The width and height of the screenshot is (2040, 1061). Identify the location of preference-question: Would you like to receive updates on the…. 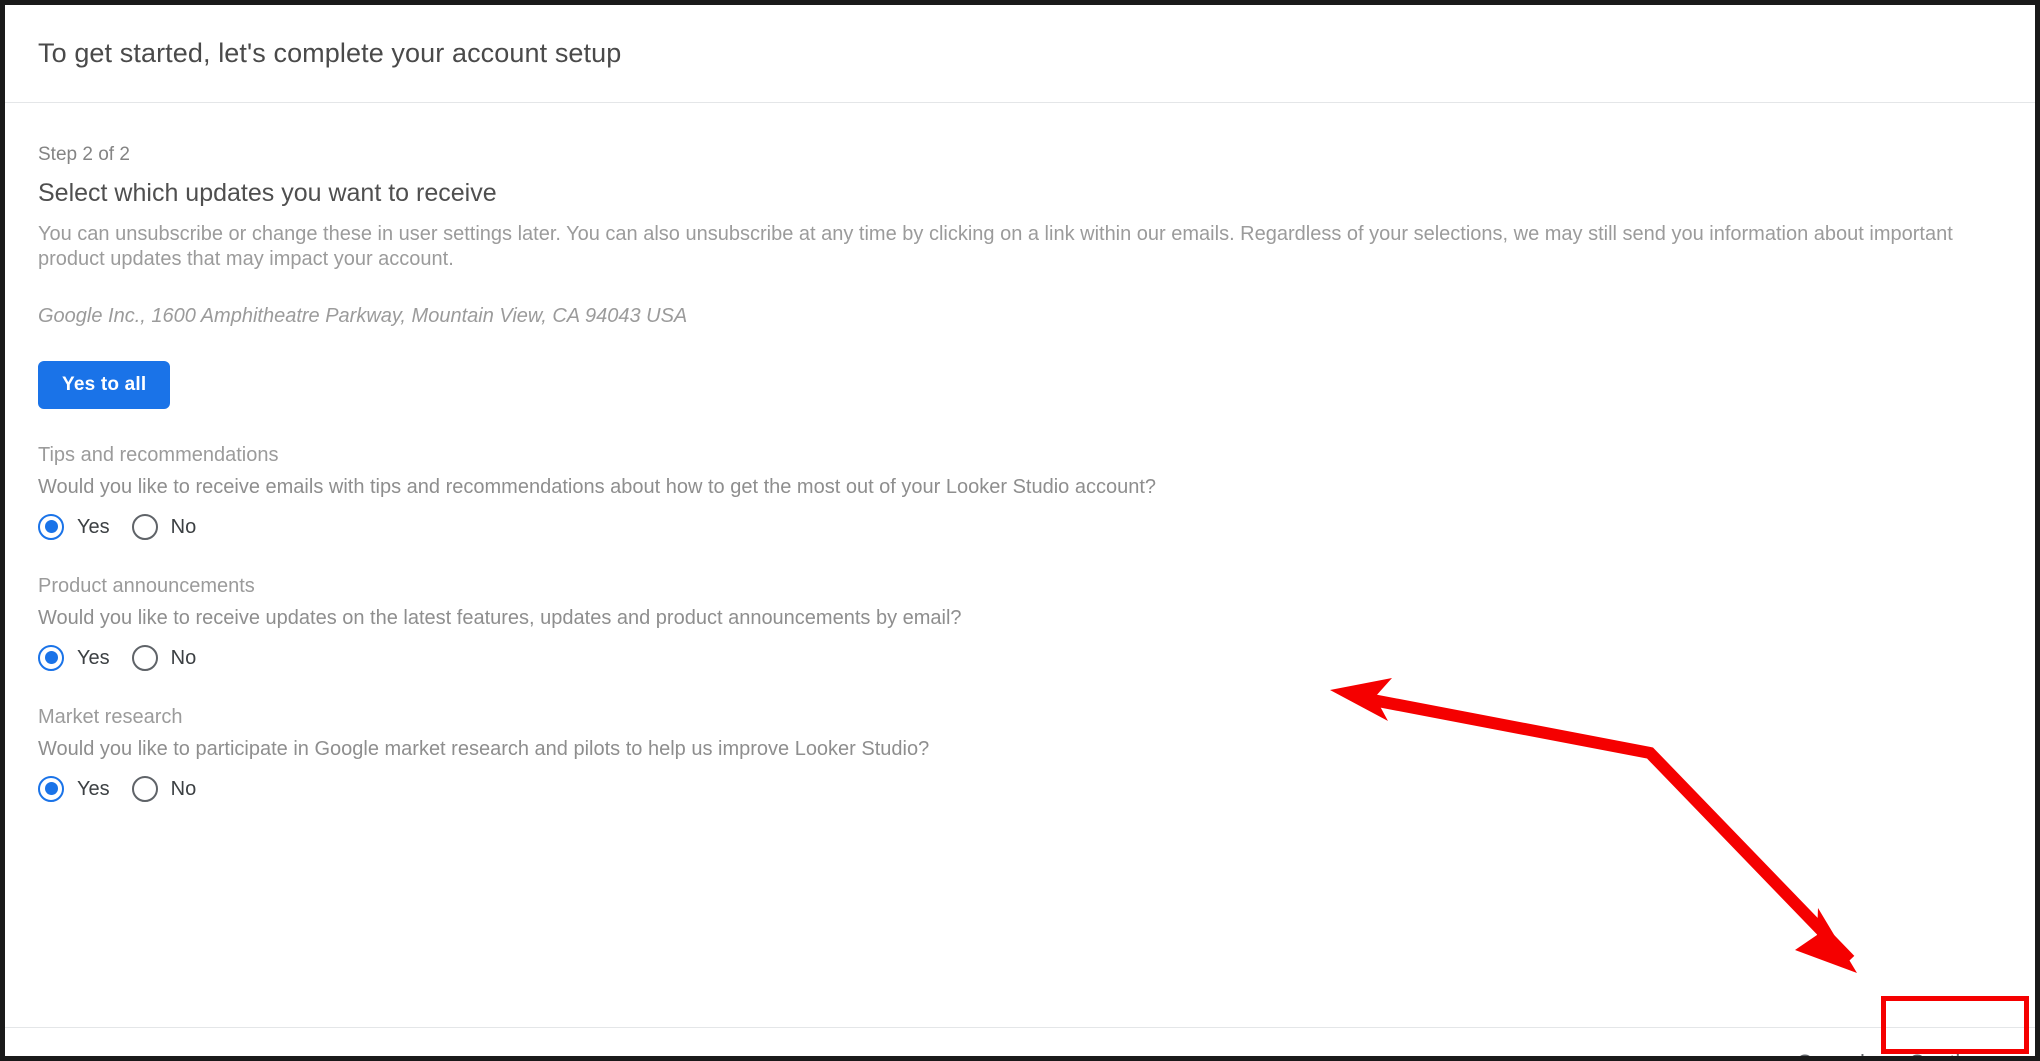
(500, 617).